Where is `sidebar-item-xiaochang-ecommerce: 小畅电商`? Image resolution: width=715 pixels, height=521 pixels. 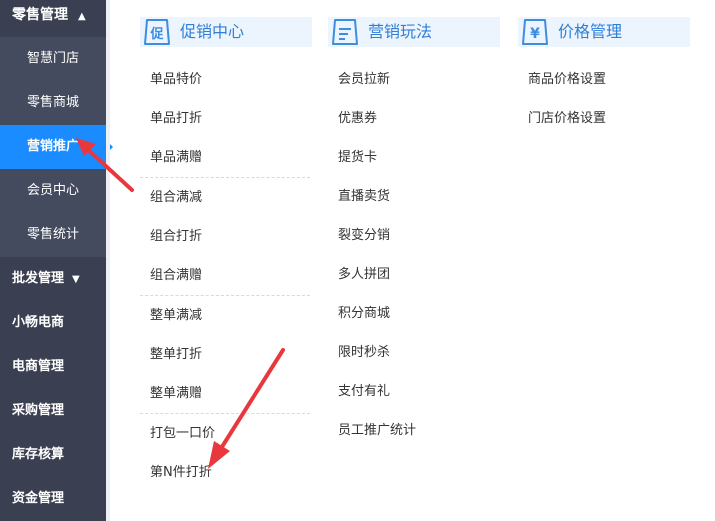
sidebar-item-xiaochang-ecommerce: 小畅电商 is located at coordinates (53, 323).